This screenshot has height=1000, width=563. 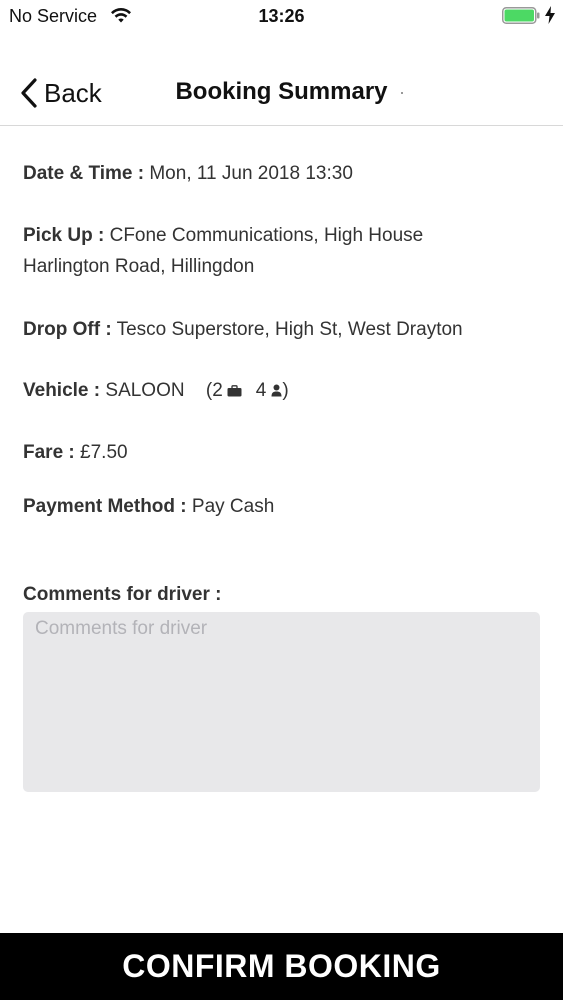 I want to click on luggage-count: 2, so click(x=217, y=390).